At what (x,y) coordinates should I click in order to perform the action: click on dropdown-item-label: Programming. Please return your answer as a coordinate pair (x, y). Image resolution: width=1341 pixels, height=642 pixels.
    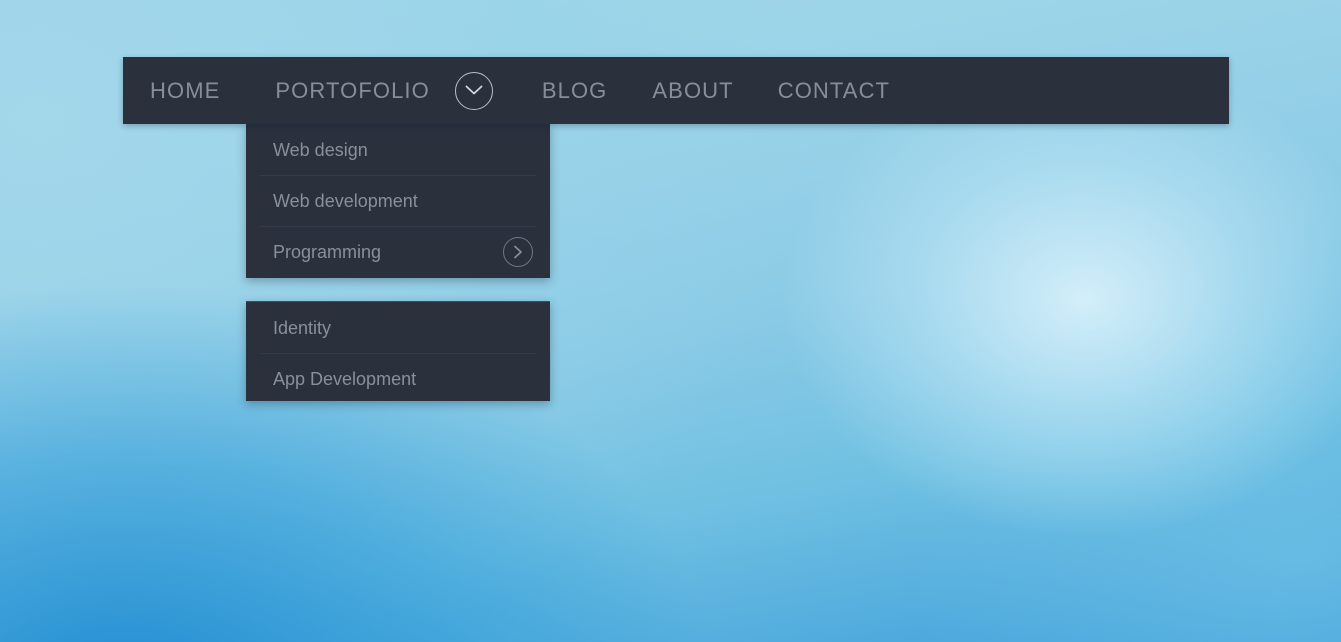
    Looking at the image, I should click on (327, 251).